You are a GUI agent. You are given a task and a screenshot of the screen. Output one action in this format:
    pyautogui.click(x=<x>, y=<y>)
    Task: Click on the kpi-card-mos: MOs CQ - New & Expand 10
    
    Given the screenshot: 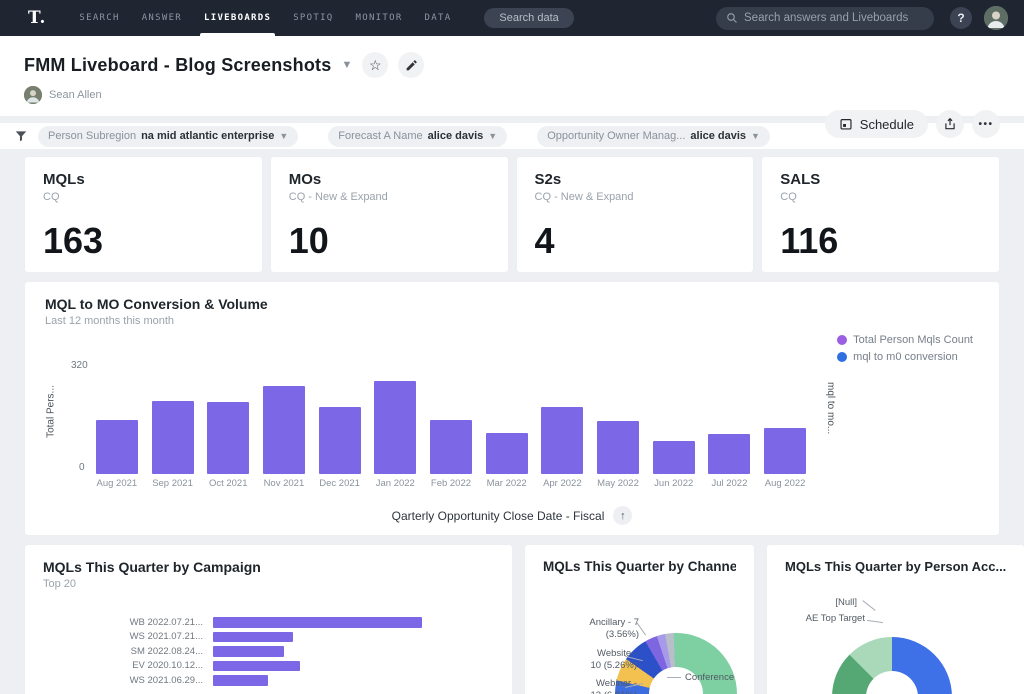 What is the action you would take?
    pyautogui.click(x=389, y=214)
    